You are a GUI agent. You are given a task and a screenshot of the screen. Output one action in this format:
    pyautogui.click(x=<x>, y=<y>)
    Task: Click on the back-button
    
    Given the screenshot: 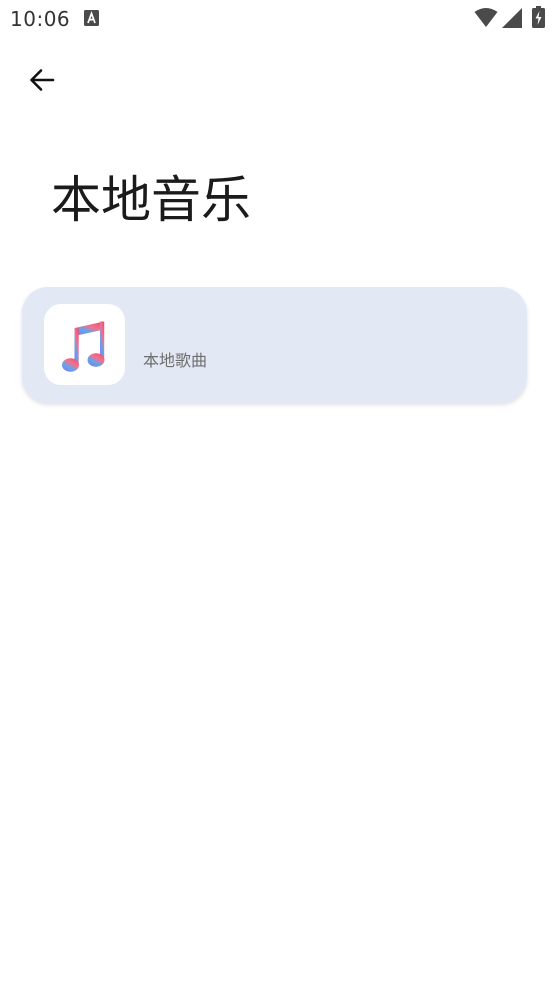 What is the action you would take?
    pyautogui.click(x=42, y=80)
    